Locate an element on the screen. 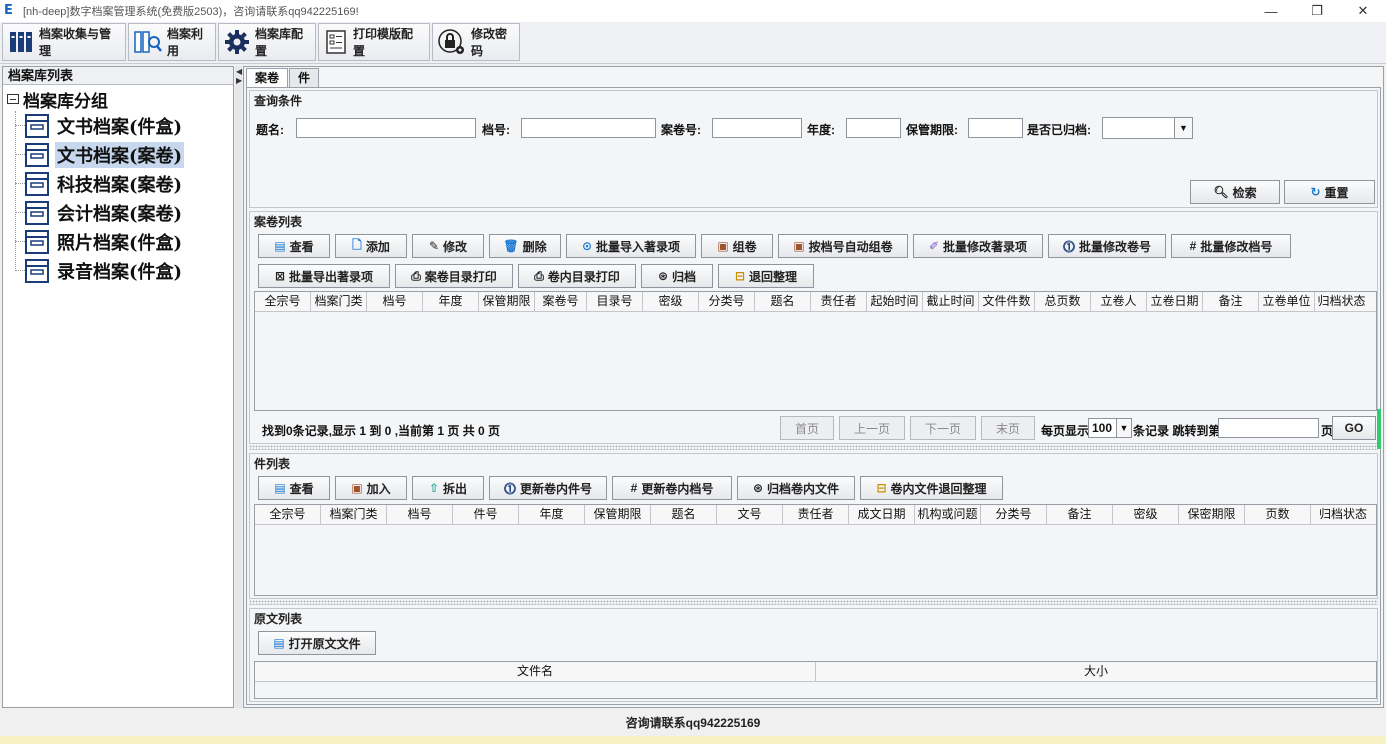 This screenshot has height=744, width=1386. inner-catalog-print-button: ⎙ 卷内目录打印 is located at coordinates (577, 276).